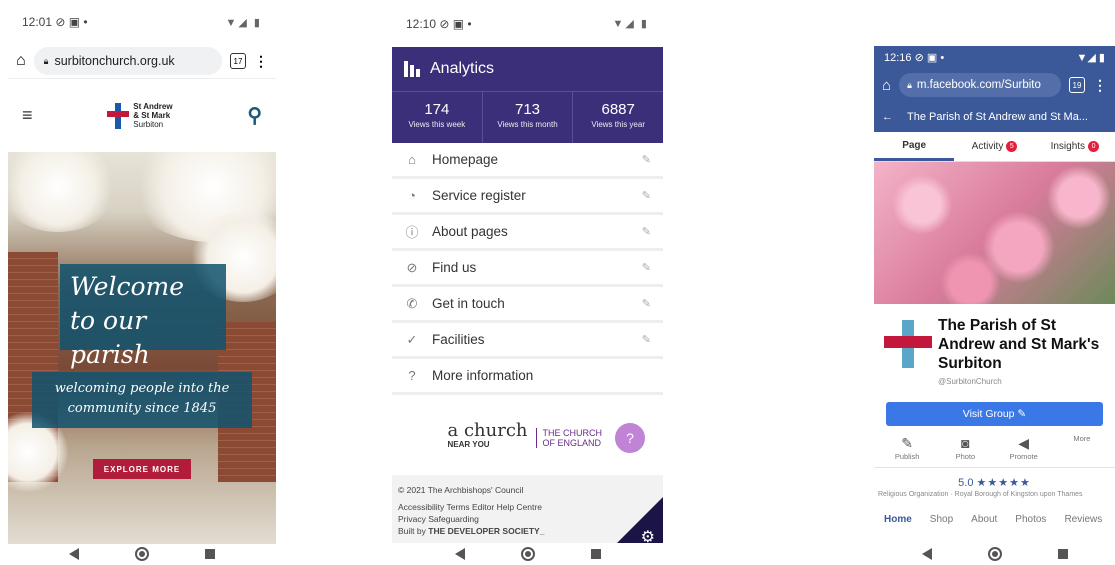 This screenshot has height=565, width=1115. I want to click on cover-photo, so click(994, 233).